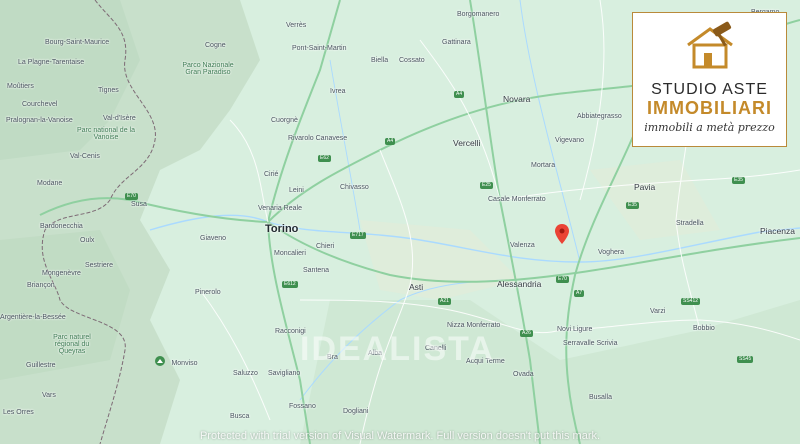 The width and height of the screenshot is (800, 444). I want to click on peak-marker: Monviso, so click(176, 361).